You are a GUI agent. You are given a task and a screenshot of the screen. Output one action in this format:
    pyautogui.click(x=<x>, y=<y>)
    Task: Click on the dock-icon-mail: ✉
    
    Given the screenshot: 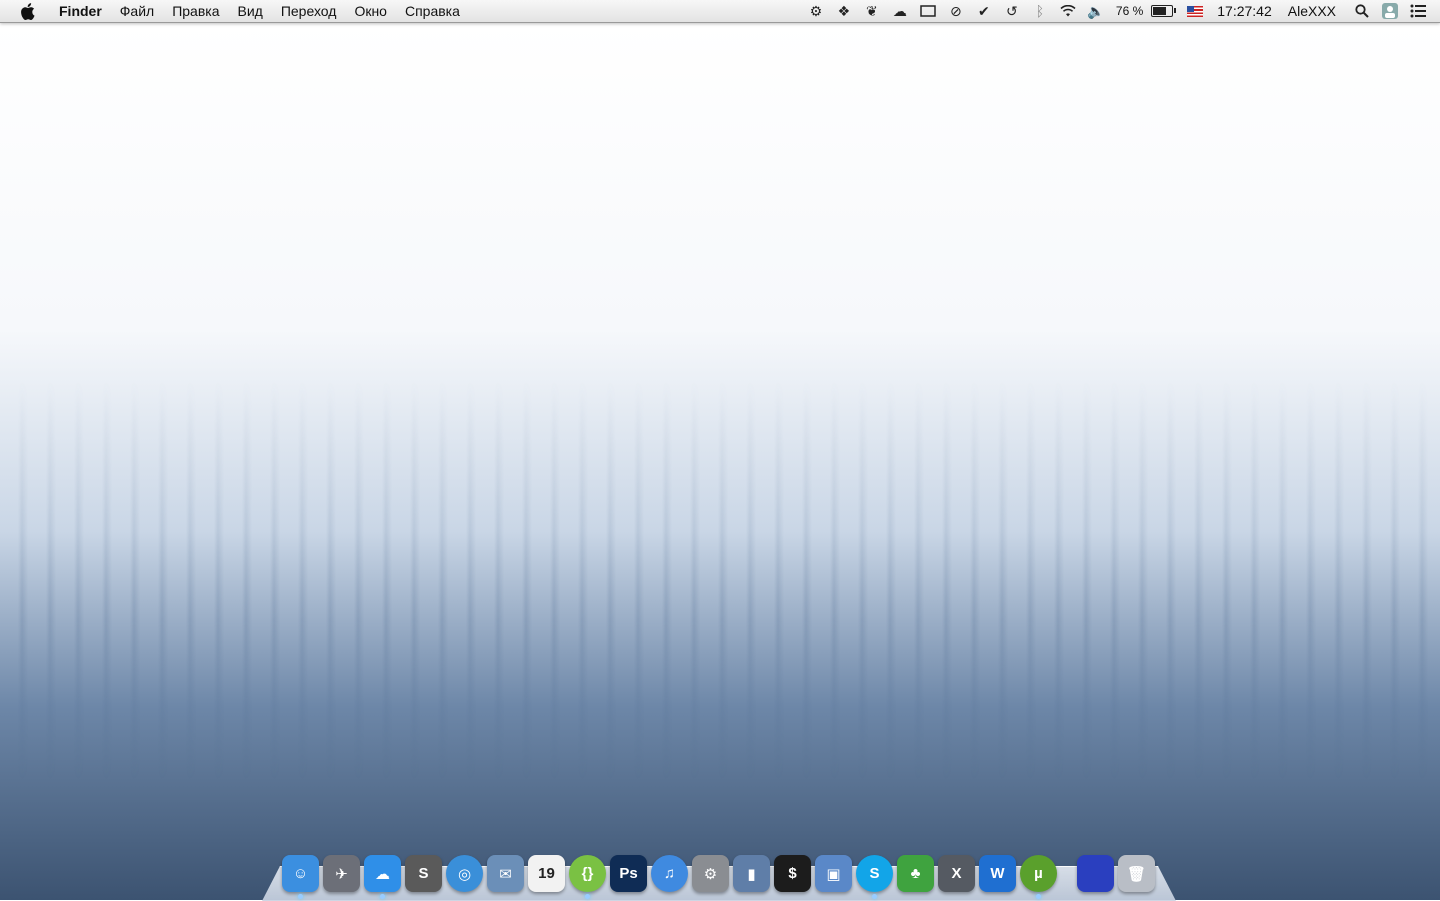 What is the action you would take?
    pyautogui.click(x=505, y=873)
    